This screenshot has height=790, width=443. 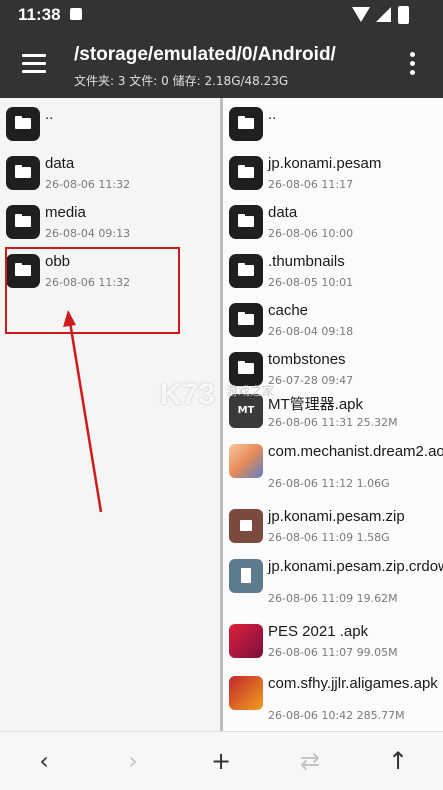 What do you see at coordinates (355, 451) in the screenshot?
I see `item-name: com.mechanist.dream2.aos.cn.aligames.apk` at bounding box center [355, 451].